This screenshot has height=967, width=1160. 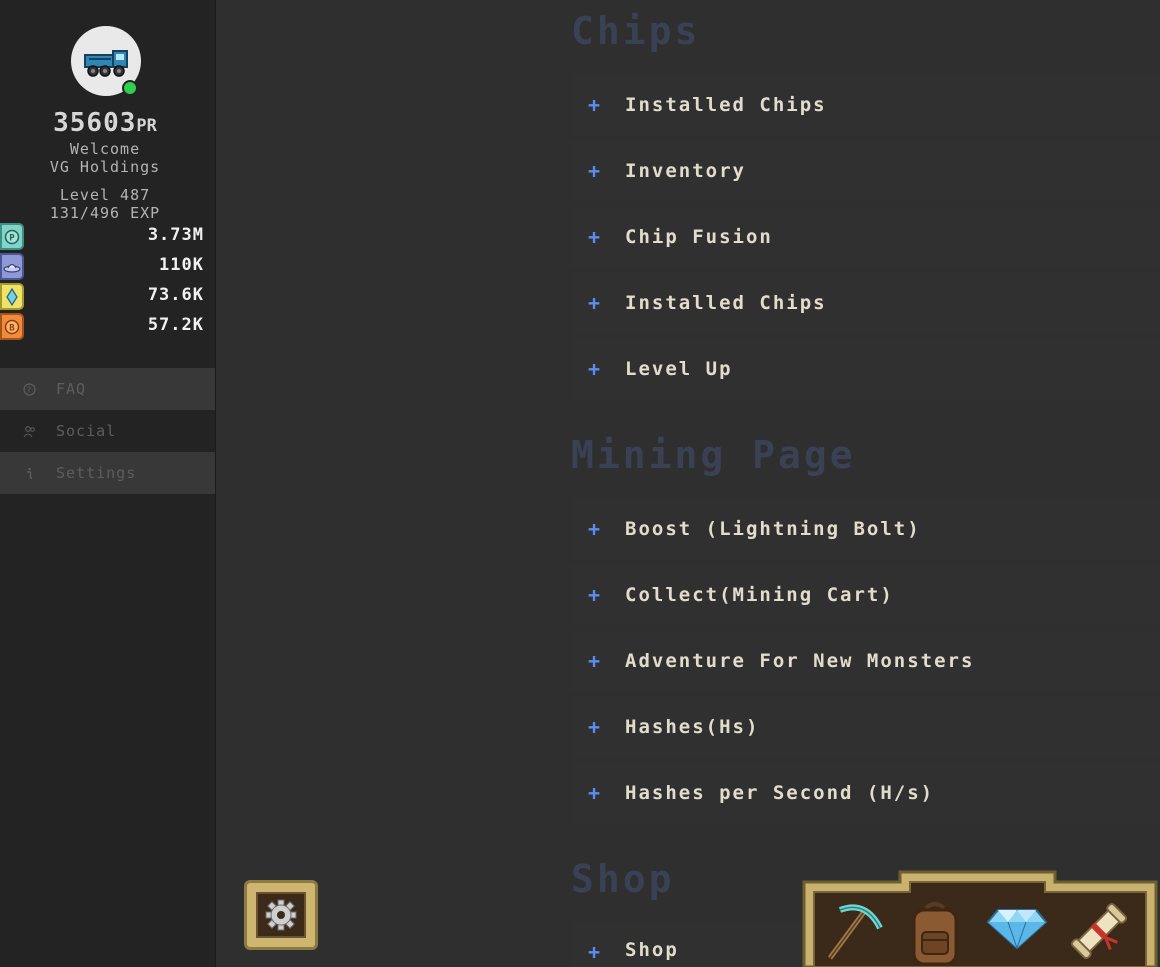 I want to click on sidebar-item-label: FAQ, so click(x=71, y=389).